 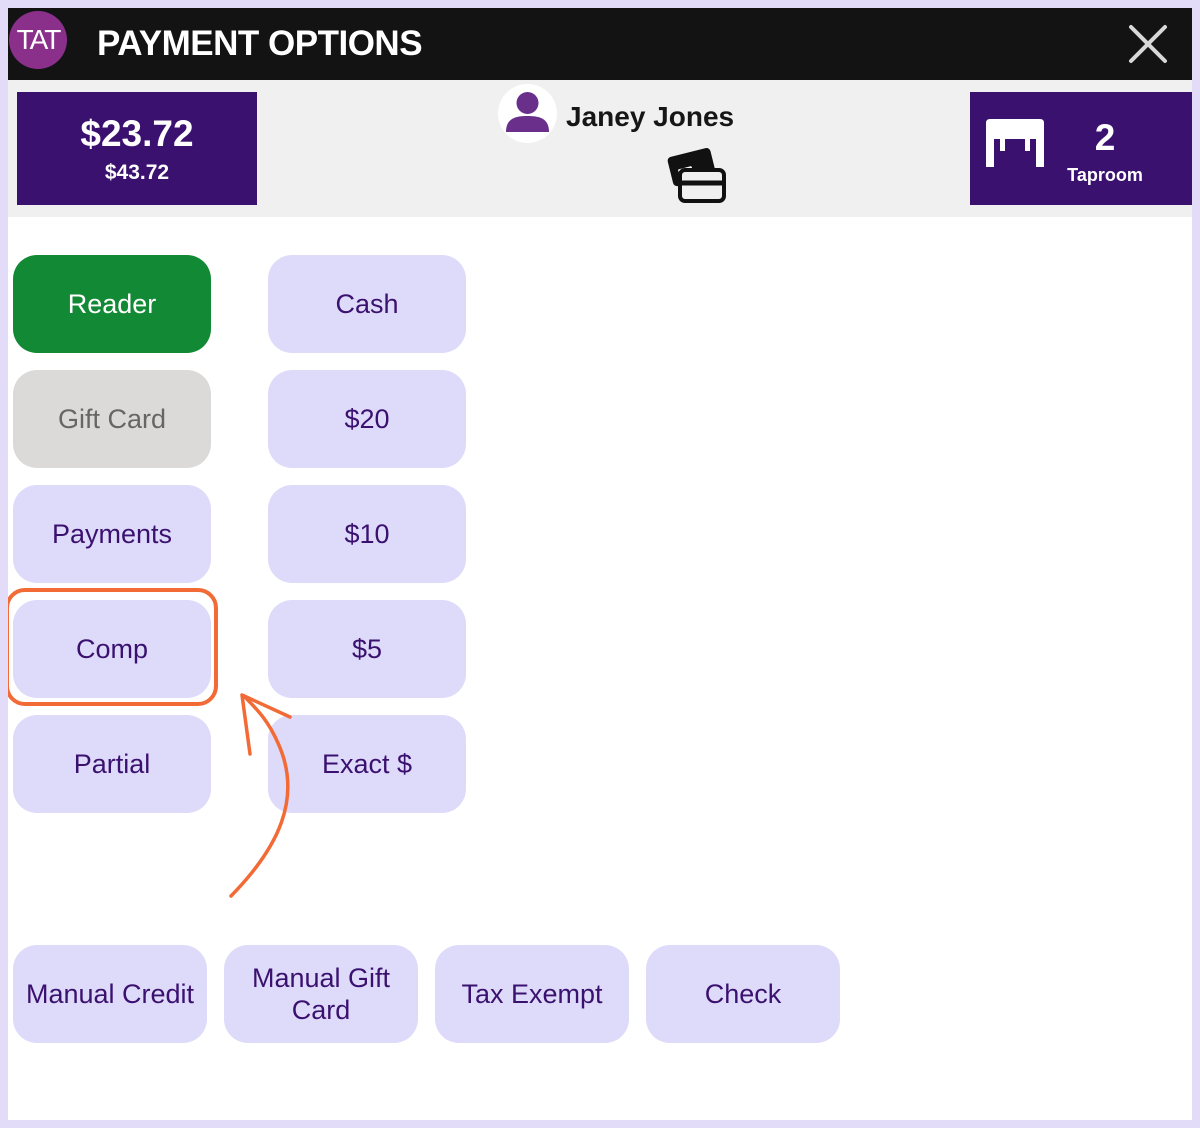 I want to click on comp-button: Comp, so click(x=112, y=649).